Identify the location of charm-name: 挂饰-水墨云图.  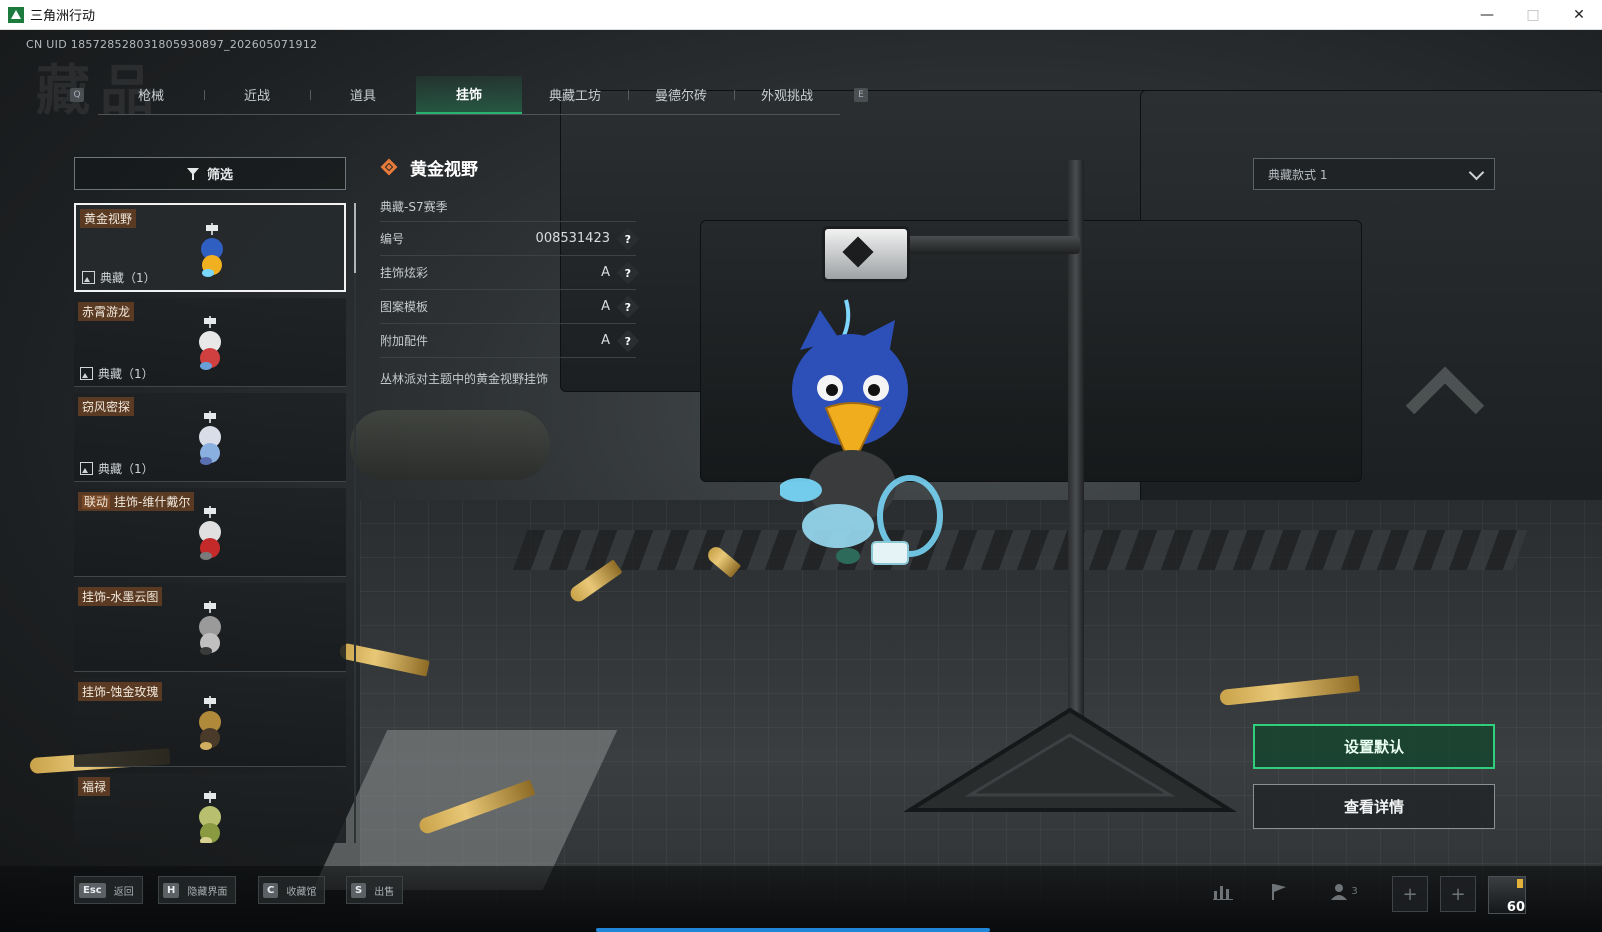
(120, 596).